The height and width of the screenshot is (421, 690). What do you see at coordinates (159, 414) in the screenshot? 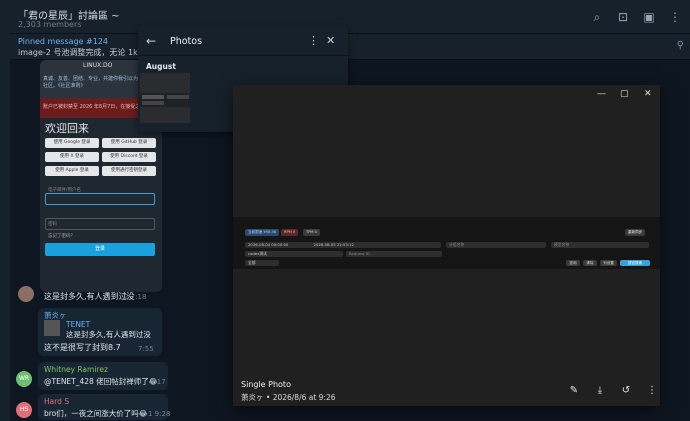
I see `message-time: 1 9:28` at bounding box center [159, 414].